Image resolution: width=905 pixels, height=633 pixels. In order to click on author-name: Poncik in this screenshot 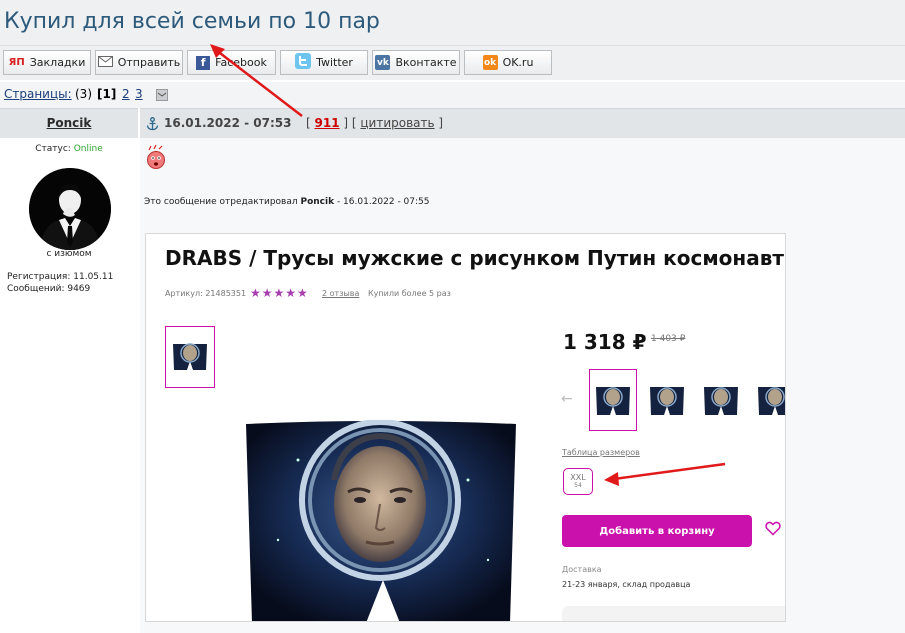, I will do `click(69, 123)`.